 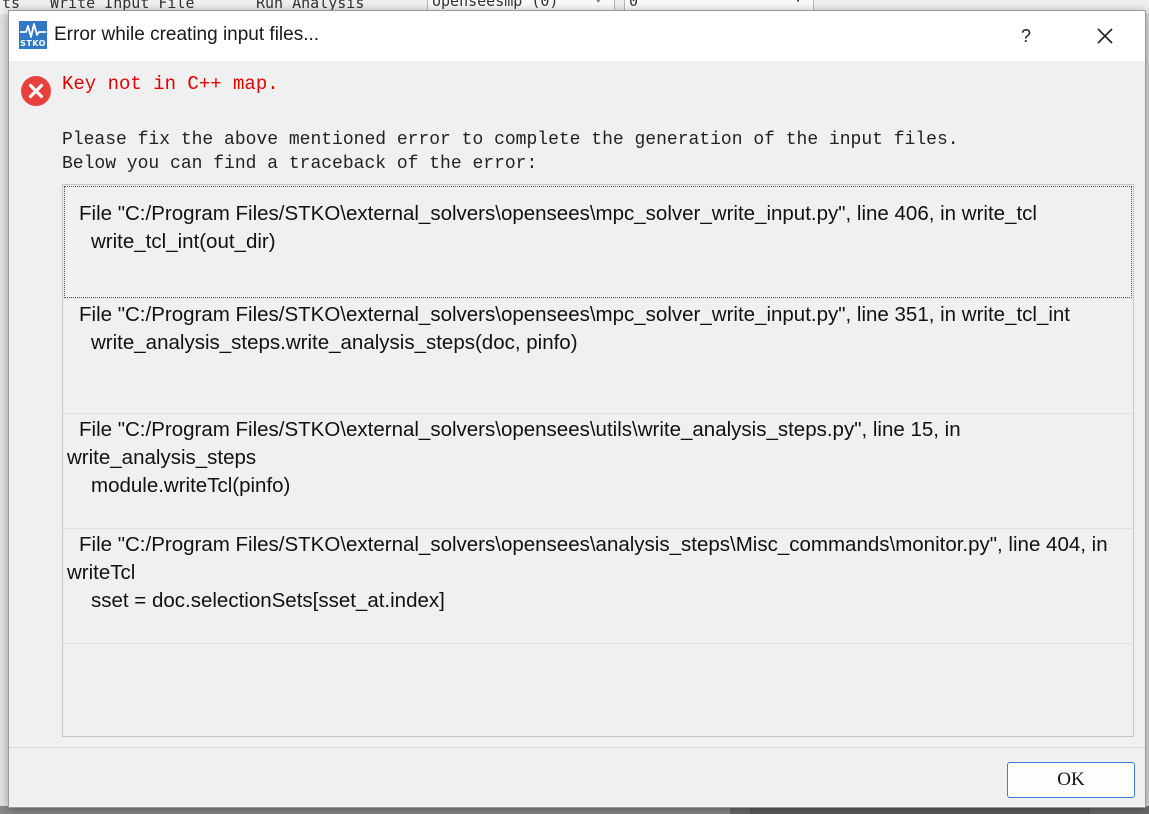 I want to click on ok-button: OK, so click(x=1071, y=780).